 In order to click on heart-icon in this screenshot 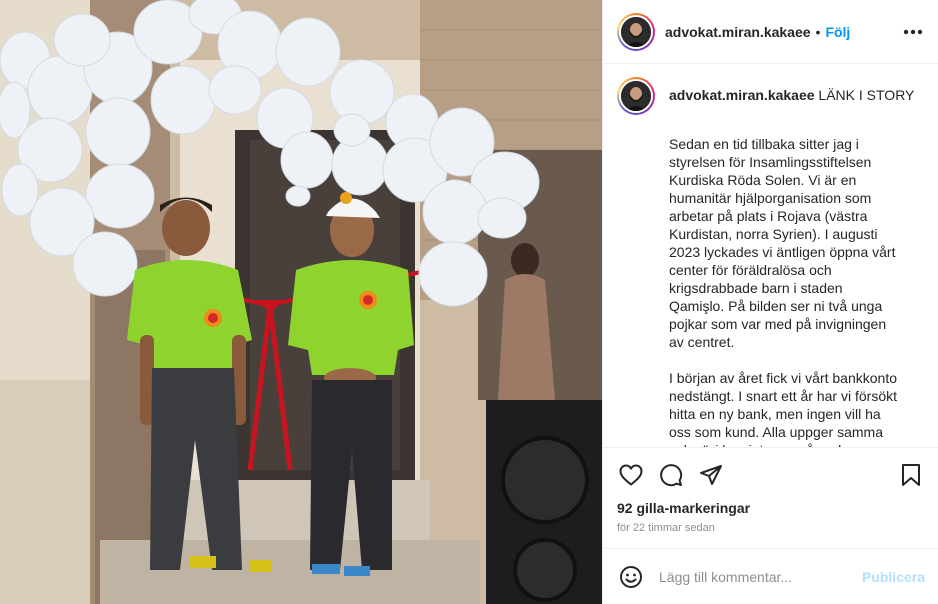, I will do `click(631, 475)`.